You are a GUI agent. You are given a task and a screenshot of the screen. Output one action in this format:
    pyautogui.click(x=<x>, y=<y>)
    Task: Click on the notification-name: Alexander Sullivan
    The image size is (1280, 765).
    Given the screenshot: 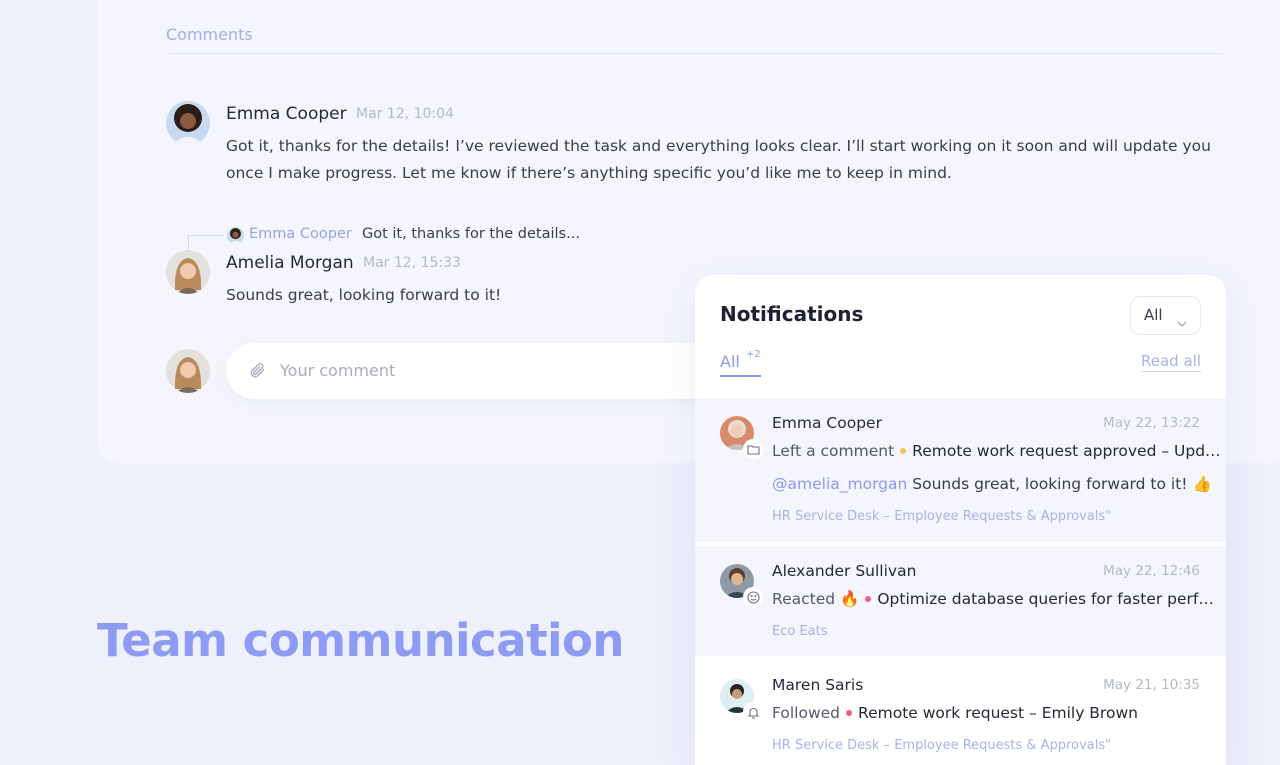 What is the action you would take?
    pyautogui.click(x=844, y=571)
    